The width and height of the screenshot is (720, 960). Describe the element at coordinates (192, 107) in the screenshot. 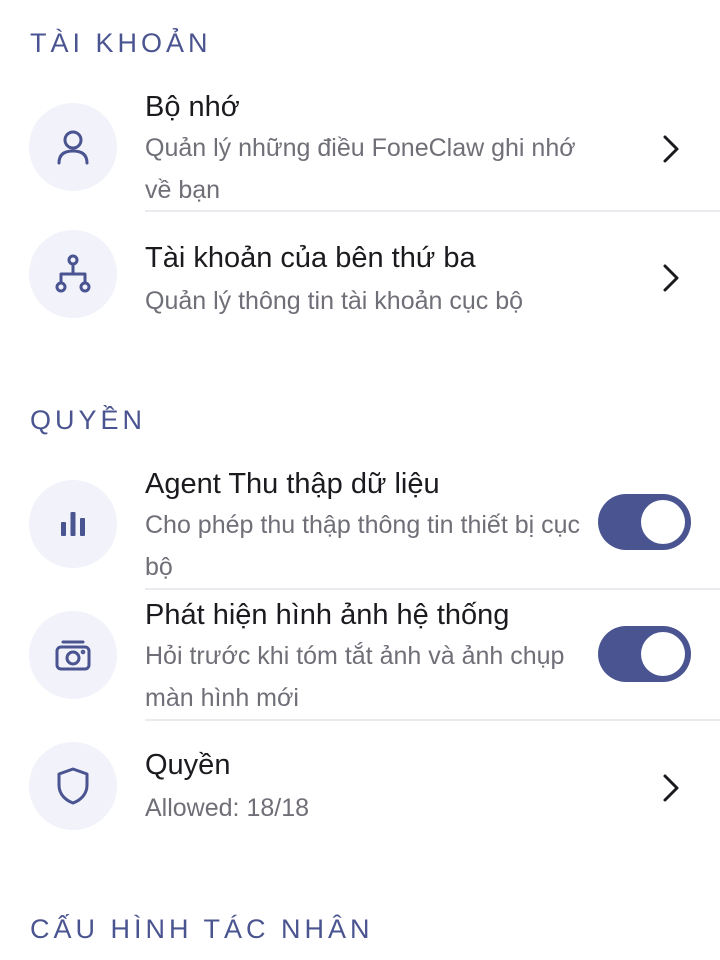

I see `memory-title: Bộ nhớ` at that location.